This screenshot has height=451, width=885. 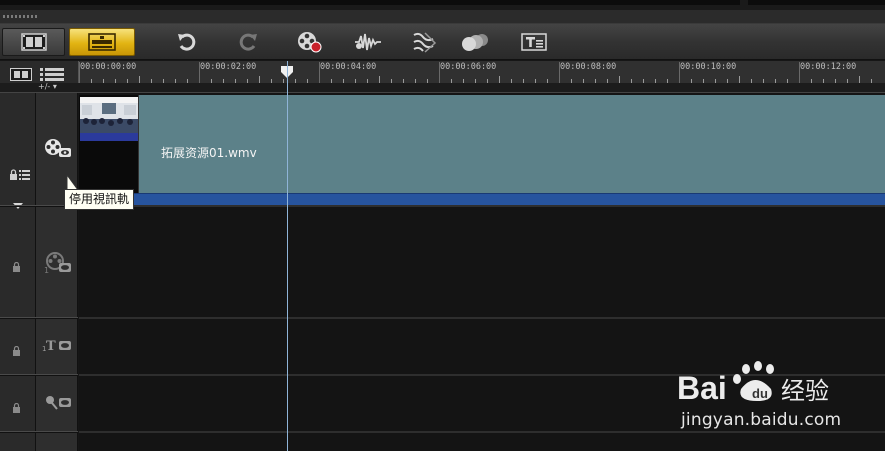 I want to click on baidu-watermark: Bai du 经验 jingyan.baidu.com, so click(x=780, y=395).